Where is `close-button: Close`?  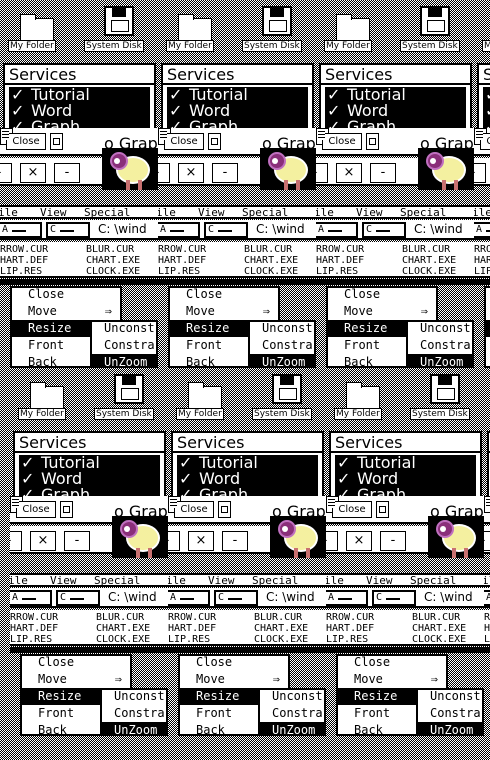
close-button: Close is located at coordinates (352, 509).